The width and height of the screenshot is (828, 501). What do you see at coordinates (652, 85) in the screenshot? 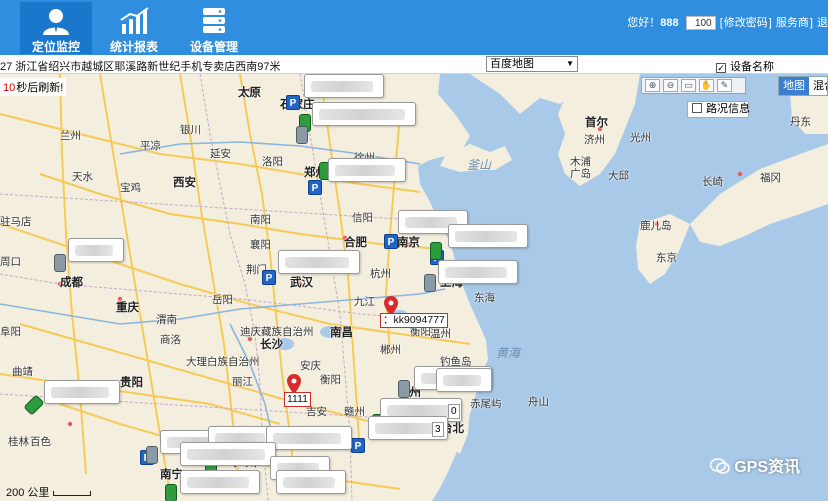
I see `zoom-in-icon: ⊕` at bounding box center [652, 85].